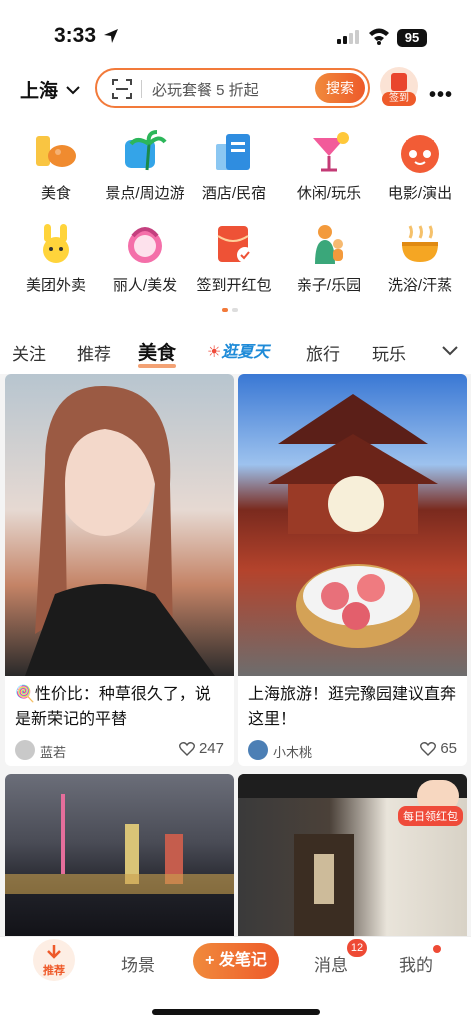 Image resolution: width=471 pixels, height=1024 pixels. What do you see at coordinates (329, 152) in the screenshot?
I see `cocktail-icon` at bounding box center [329, 152].